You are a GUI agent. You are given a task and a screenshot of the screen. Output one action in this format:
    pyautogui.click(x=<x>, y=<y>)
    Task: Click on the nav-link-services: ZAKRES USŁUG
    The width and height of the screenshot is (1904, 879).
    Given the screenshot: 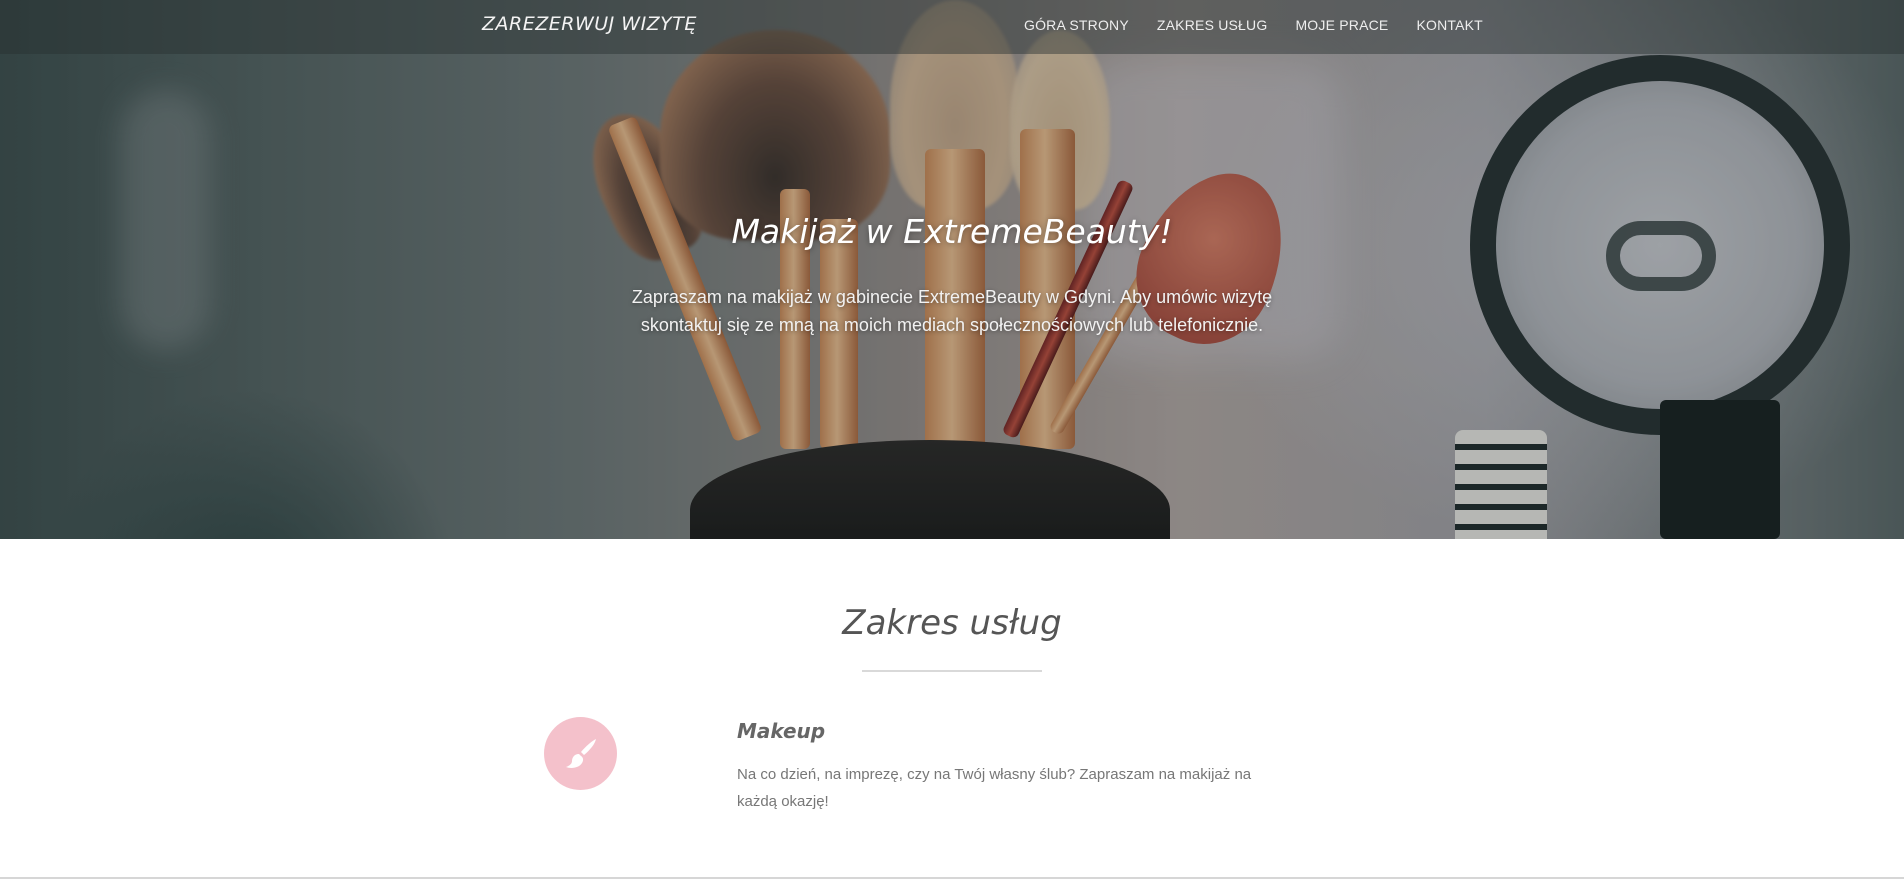 What is the action you would take?
    pyautogui.click(x=1212, y=25)
    